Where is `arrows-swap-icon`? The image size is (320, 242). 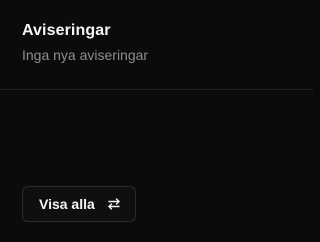 arrows-swap-icon is located at coordinates (114, 204).